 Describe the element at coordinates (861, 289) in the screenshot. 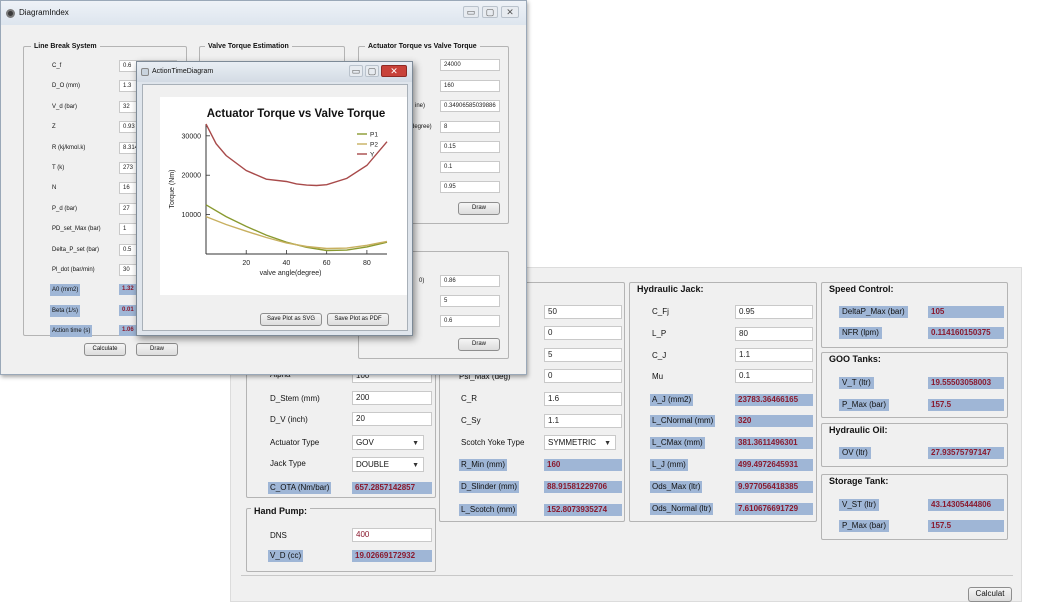

I see `speed-control-title: Speed Control:` at that location.